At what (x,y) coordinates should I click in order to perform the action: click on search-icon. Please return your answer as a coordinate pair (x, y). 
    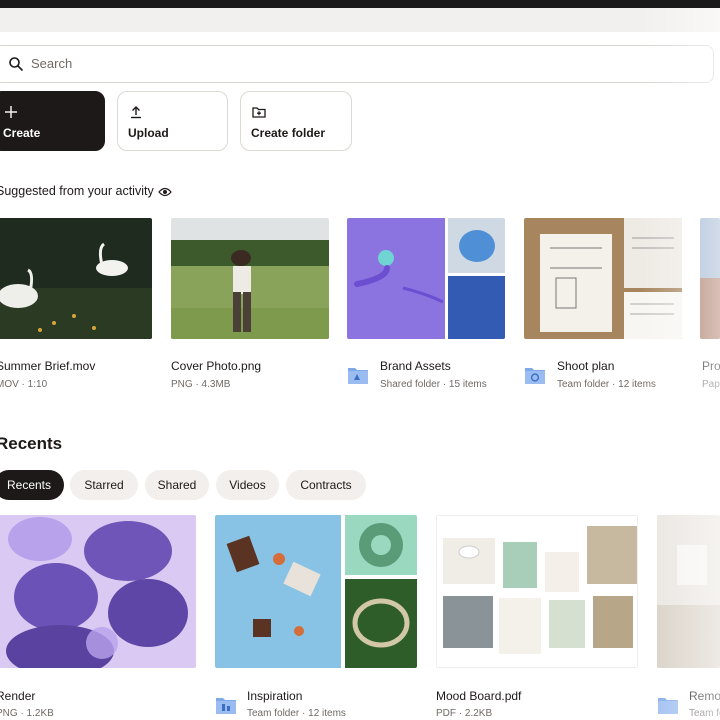
    Looking at the image, I should click on (16, 64).